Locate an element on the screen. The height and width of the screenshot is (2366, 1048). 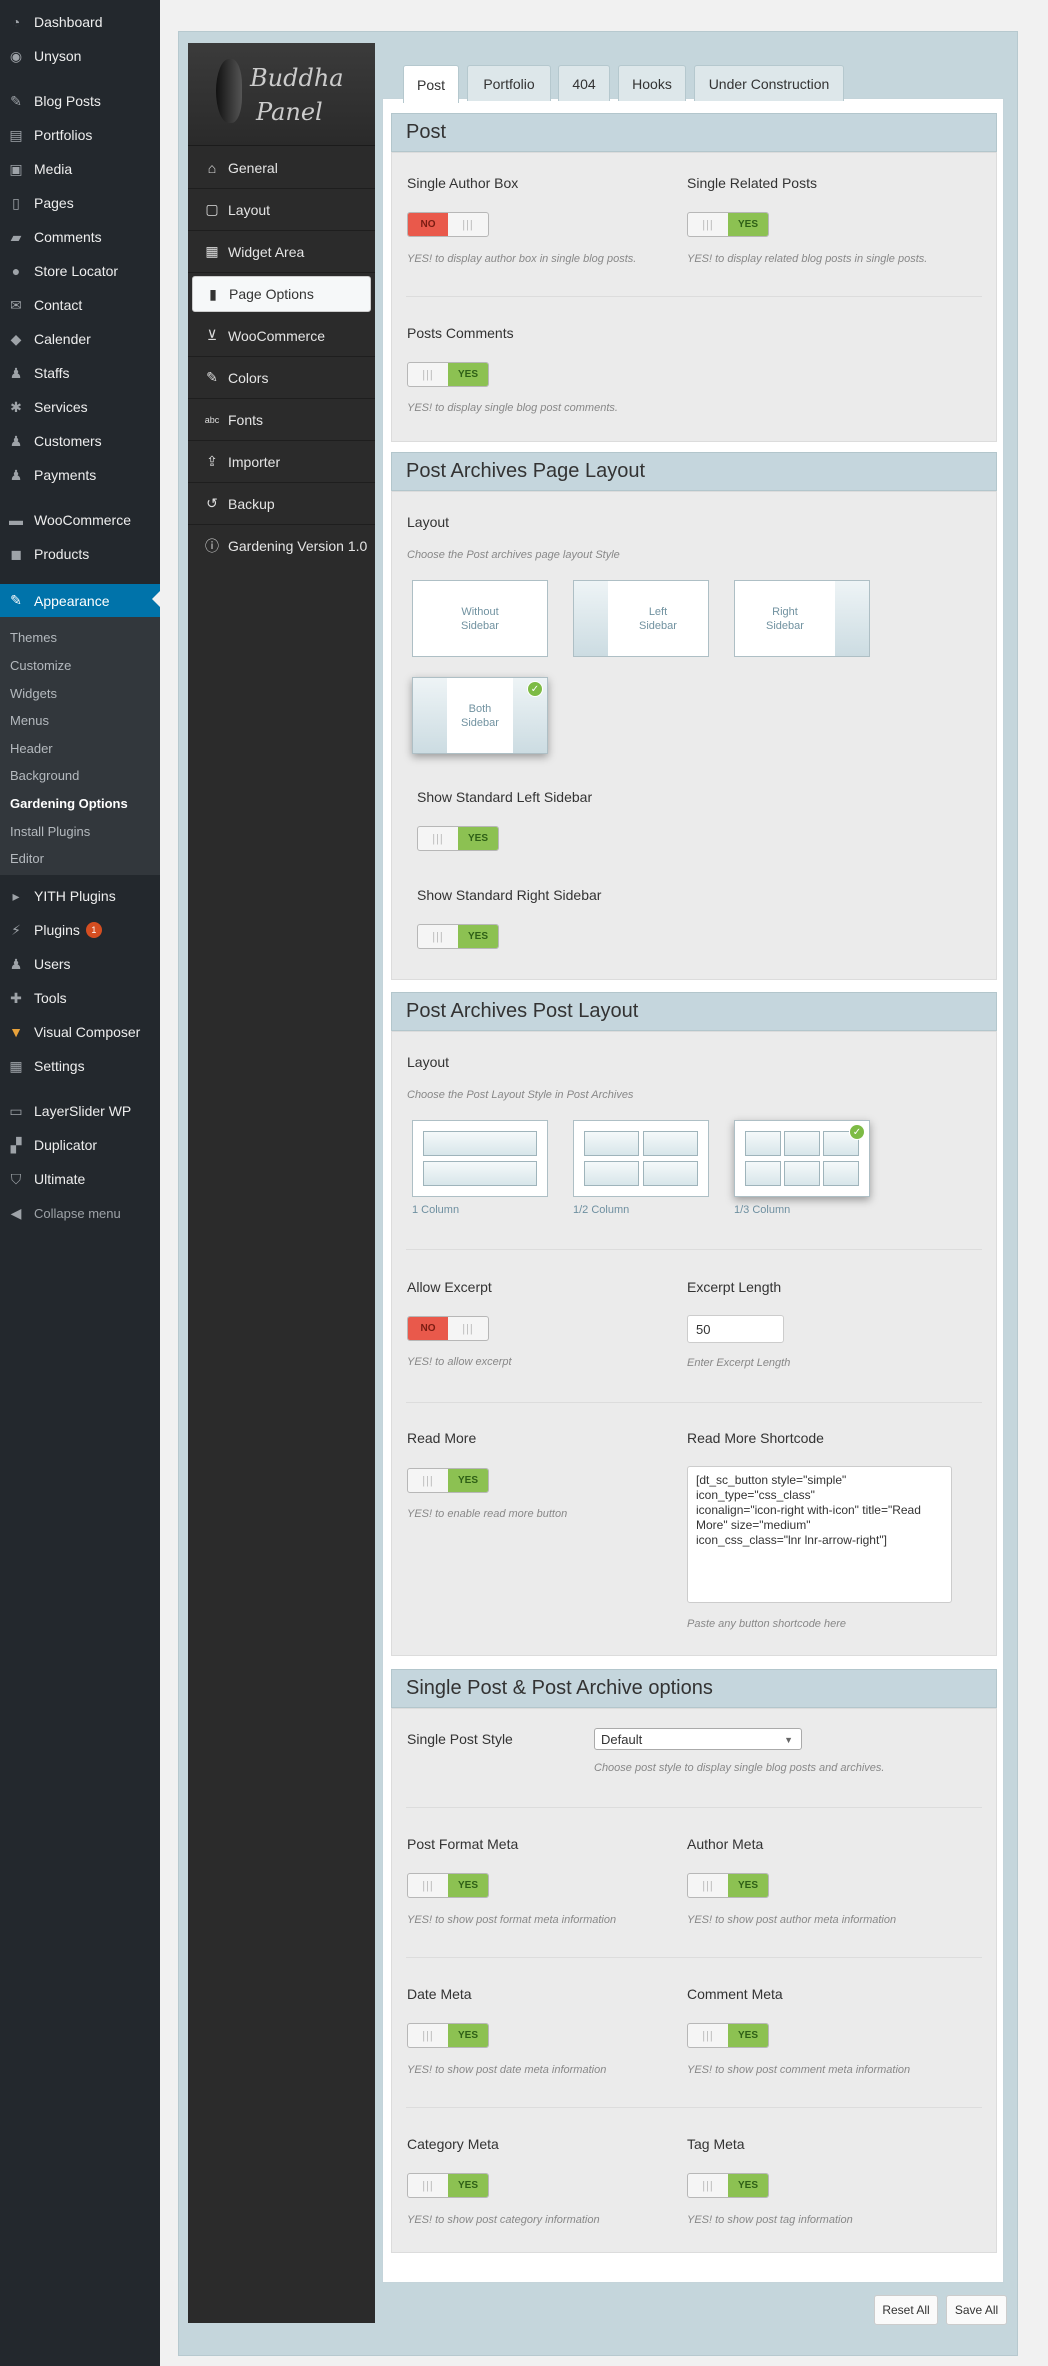
wp-sub-background: Background is located at coordinates (44, 775).